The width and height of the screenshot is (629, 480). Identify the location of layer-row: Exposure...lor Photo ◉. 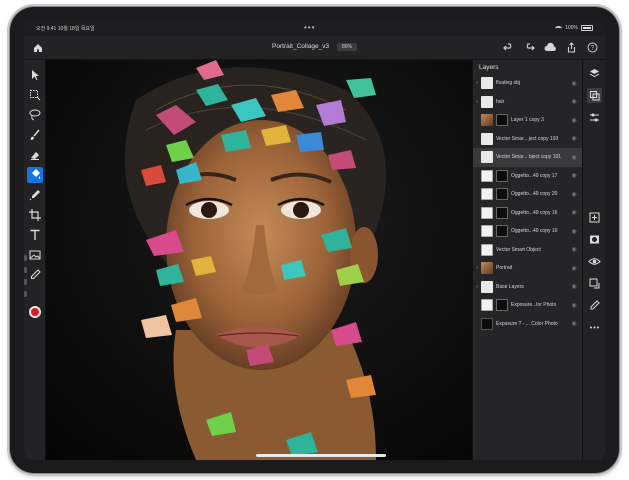
(527, 305).